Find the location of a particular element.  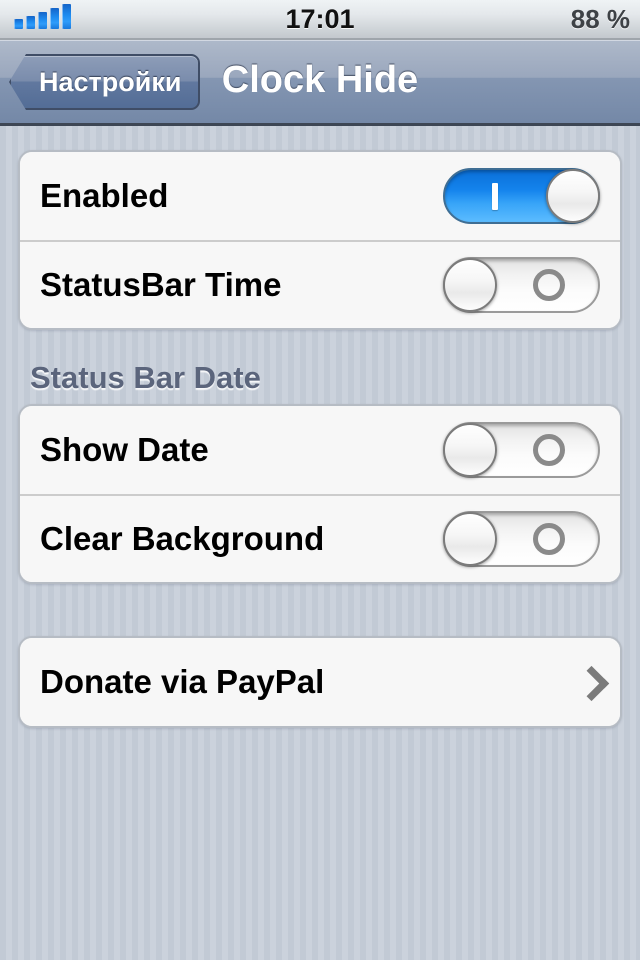

row-enabled-label: Enabled is located at coordinates (104, 195).